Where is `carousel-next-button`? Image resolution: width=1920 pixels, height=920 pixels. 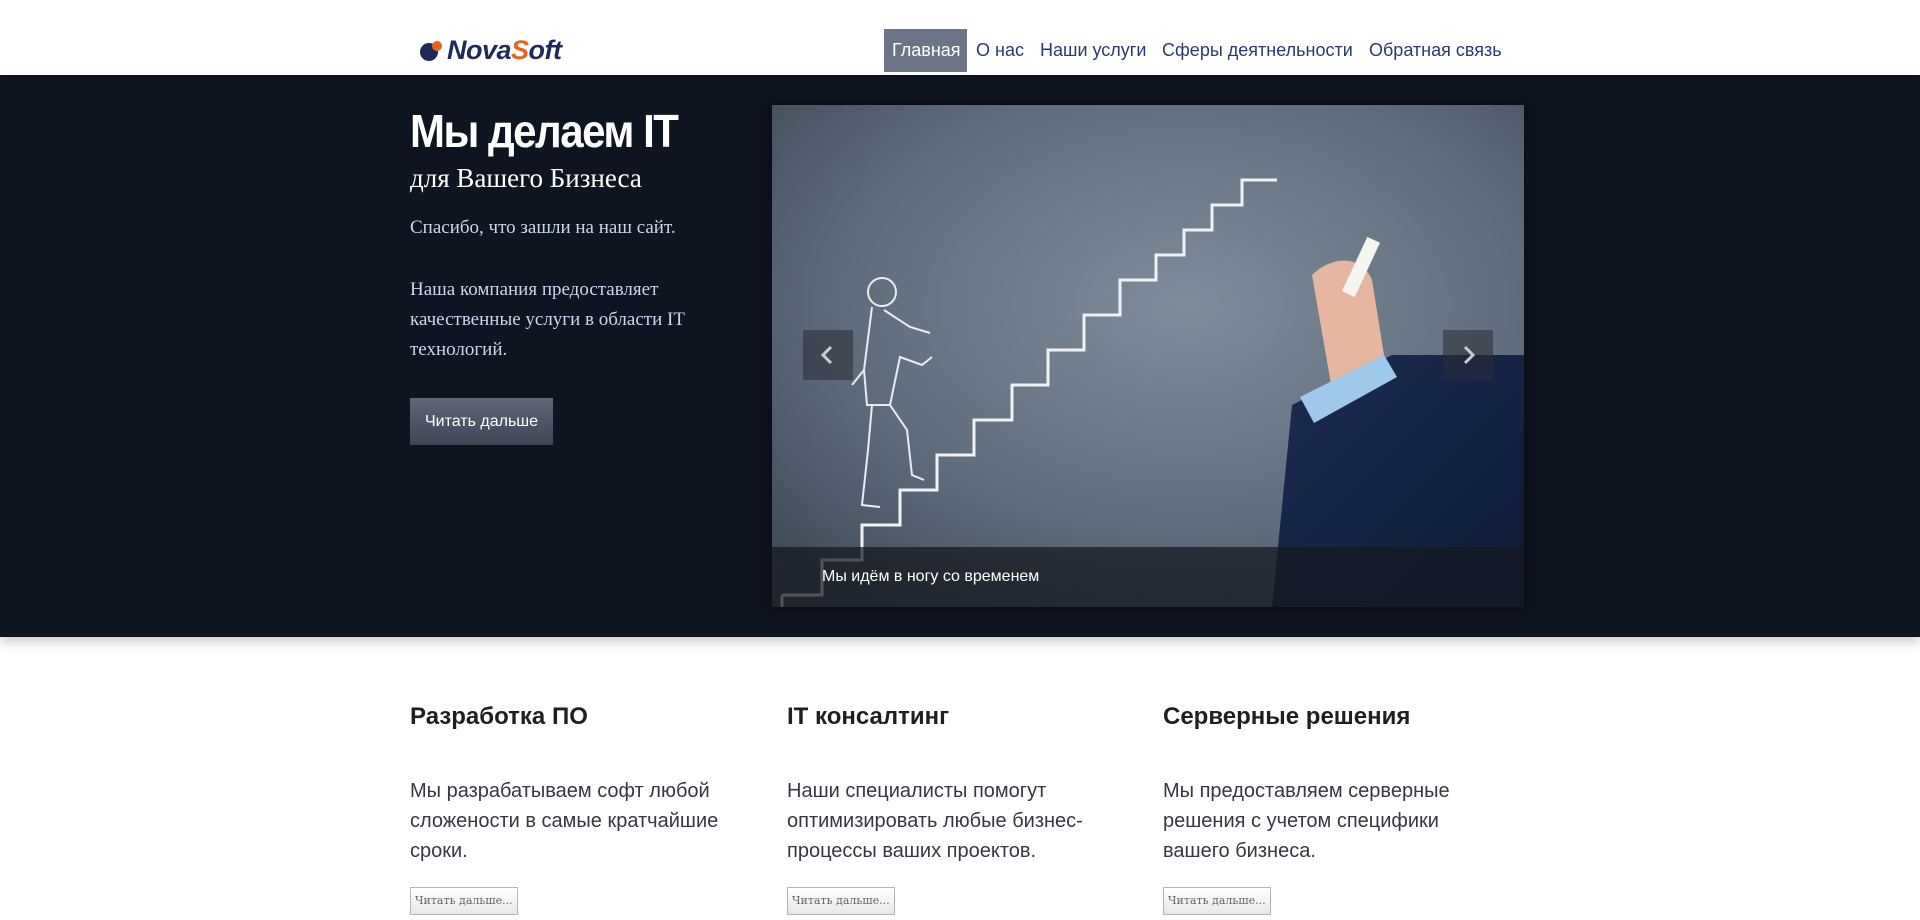 carousel-next-button is located at coordinates (1468, 355).